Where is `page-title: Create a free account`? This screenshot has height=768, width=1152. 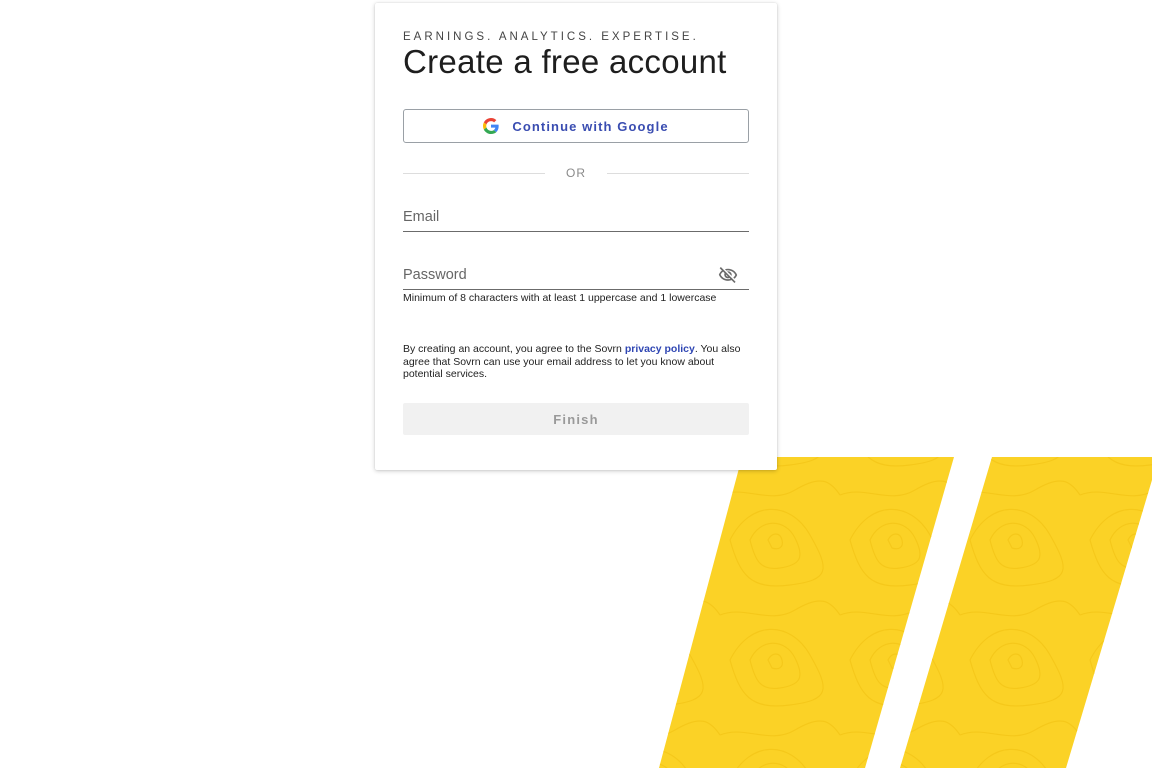
page-title: Create a free account is located at coordinates (565, 61).